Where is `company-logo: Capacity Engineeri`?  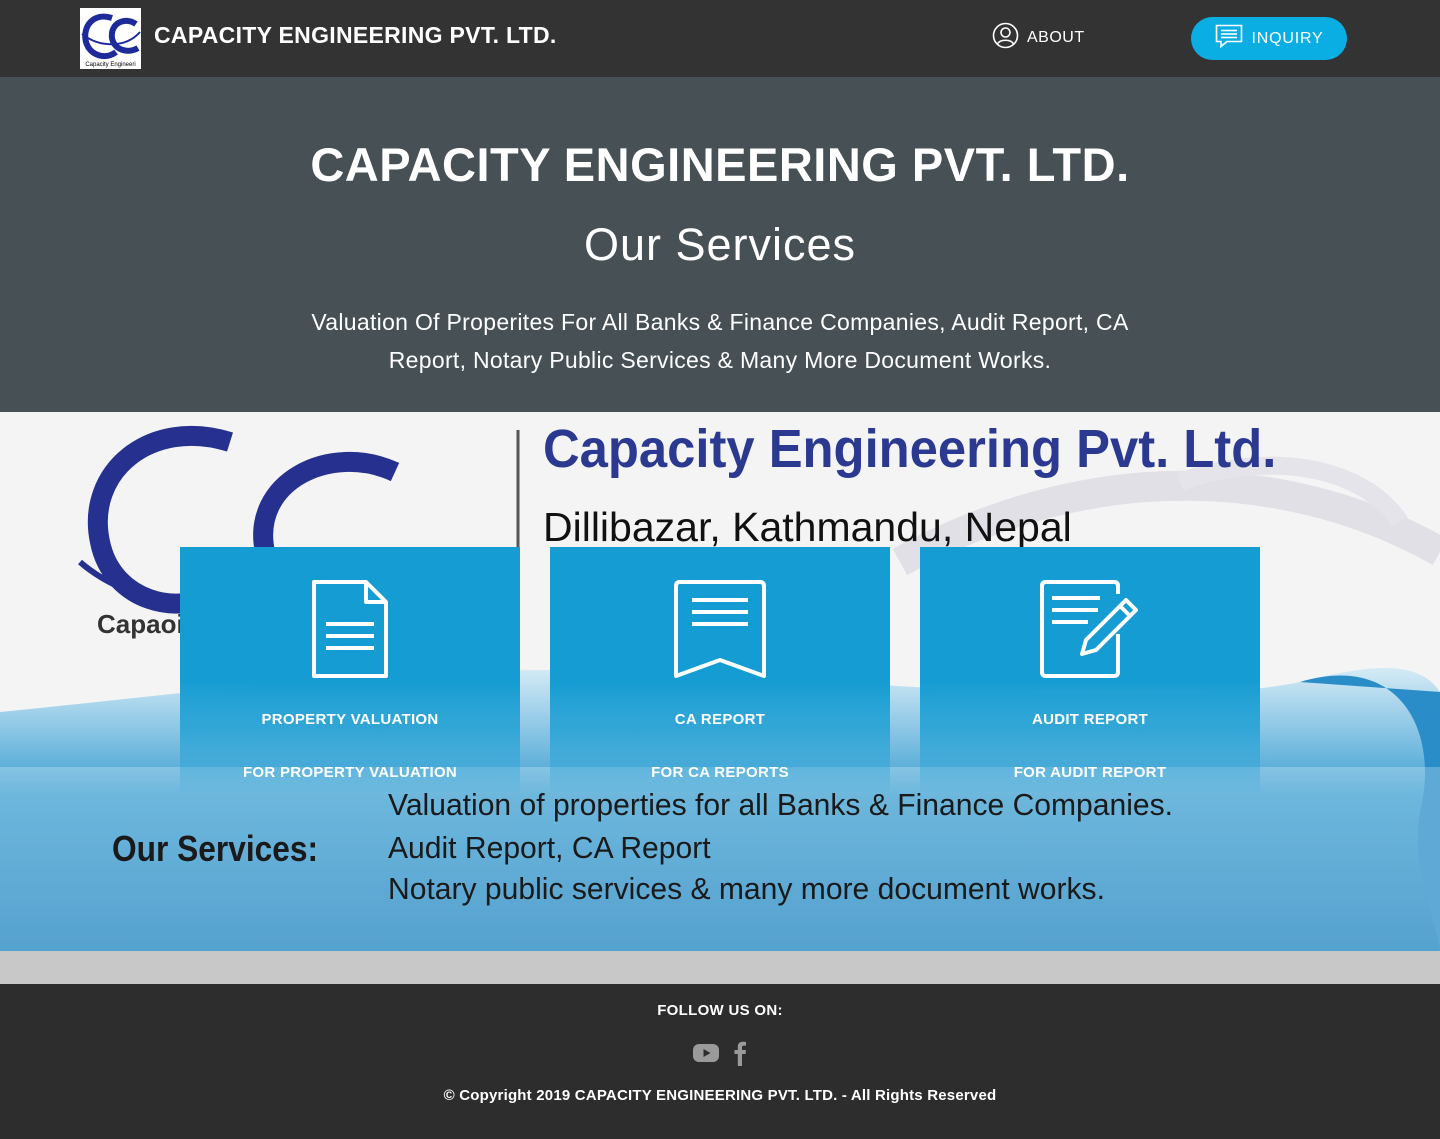
company-logo: Capacity Engineeri is located at coordinates (110, 38).